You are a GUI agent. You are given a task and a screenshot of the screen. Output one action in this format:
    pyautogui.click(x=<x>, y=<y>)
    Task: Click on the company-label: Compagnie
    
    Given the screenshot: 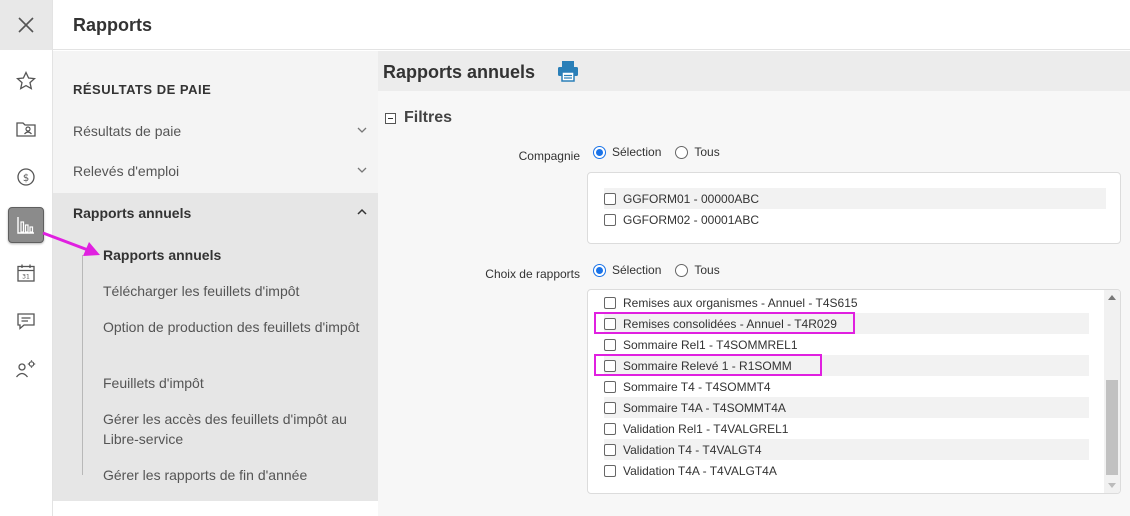 What is the action you would take?
    pyautogui.click(x=549, y=156)
    